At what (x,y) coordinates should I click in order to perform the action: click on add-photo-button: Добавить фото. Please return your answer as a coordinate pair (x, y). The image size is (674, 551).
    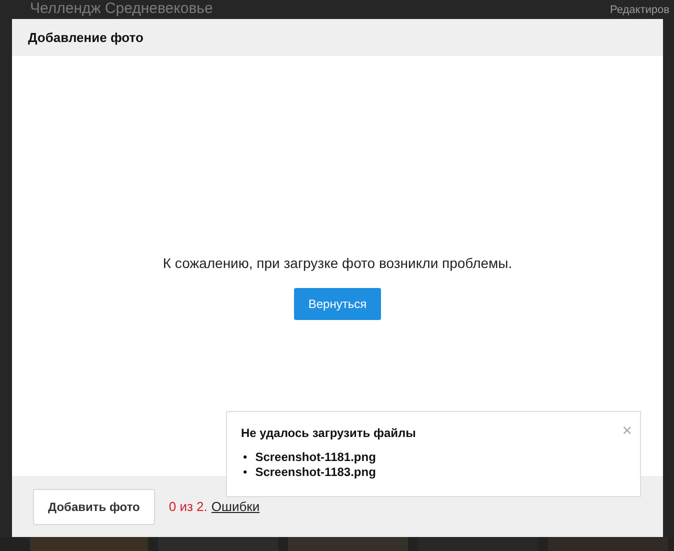
    Looking at the image, I should click on (94, 506).